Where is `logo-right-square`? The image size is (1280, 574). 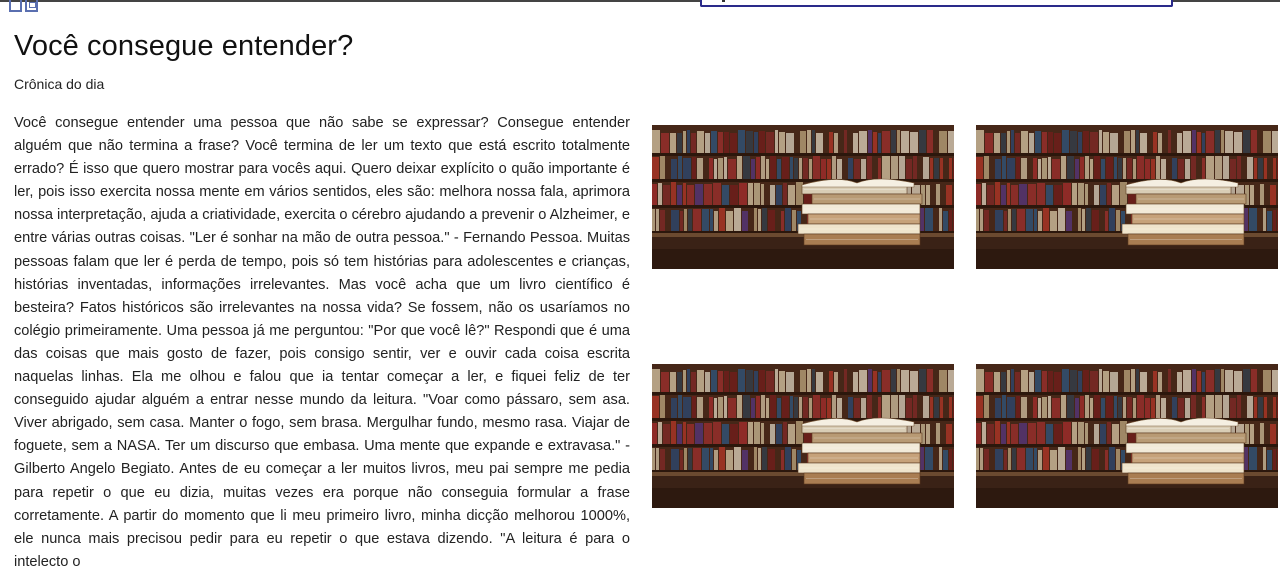
logo-right-square is located at coordinates (31, 6).